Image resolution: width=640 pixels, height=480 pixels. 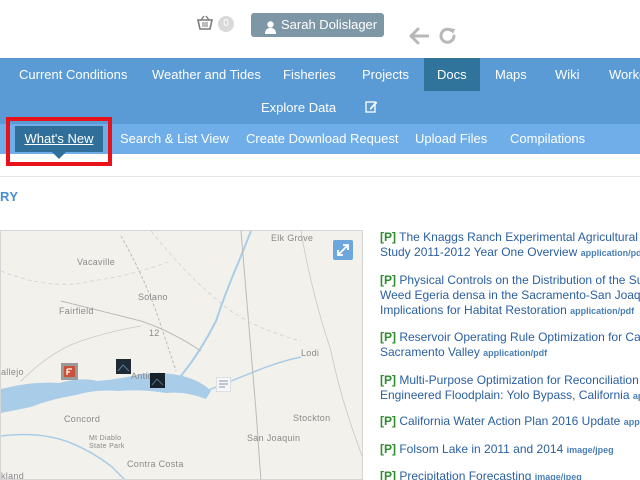 What do you see at coordinates (371, 107) in the screenshot?
I see `edit-icon` at bounding box center [371, 107].